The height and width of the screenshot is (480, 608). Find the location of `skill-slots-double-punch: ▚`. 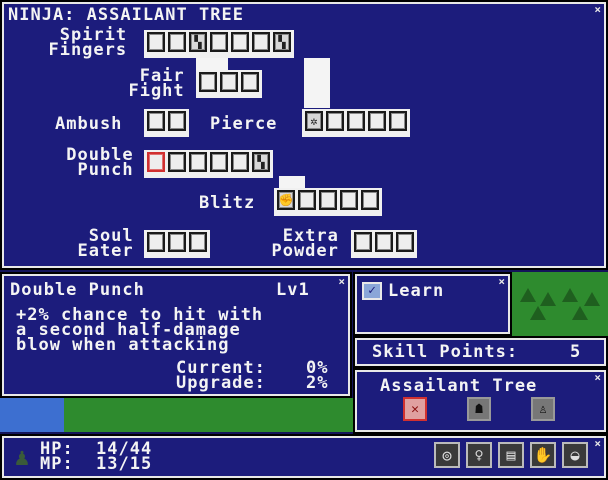

skill-slots-double-punch: ▚ is located at coordinates (208, 164).